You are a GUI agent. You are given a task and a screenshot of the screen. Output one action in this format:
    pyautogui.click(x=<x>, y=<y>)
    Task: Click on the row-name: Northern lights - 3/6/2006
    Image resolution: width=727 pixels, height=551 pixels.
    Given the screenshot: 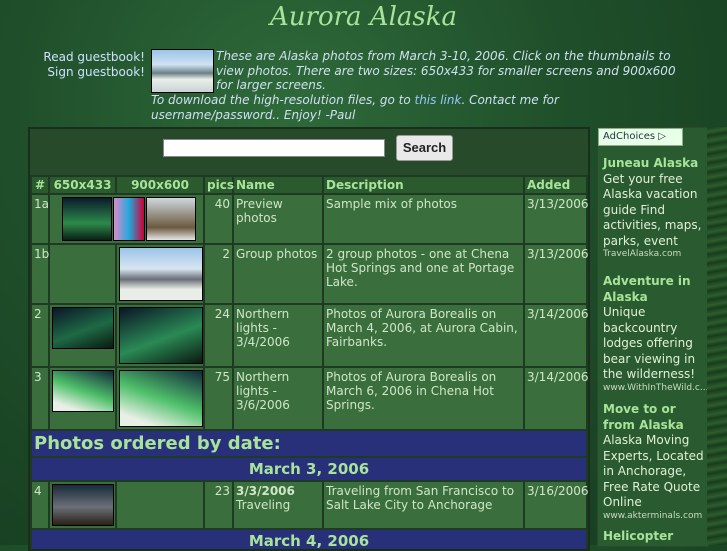 What is the action you would take?
    pyautogui.click(x=278, y=398)
    